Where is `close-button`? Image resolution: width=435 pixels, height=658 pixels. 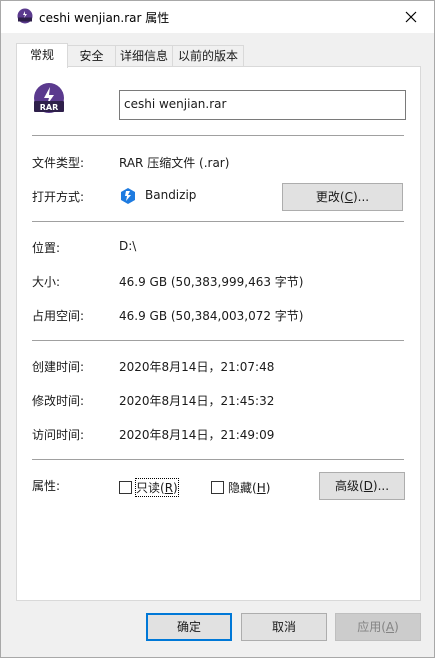 close-button is located at coordinates (411, 17).